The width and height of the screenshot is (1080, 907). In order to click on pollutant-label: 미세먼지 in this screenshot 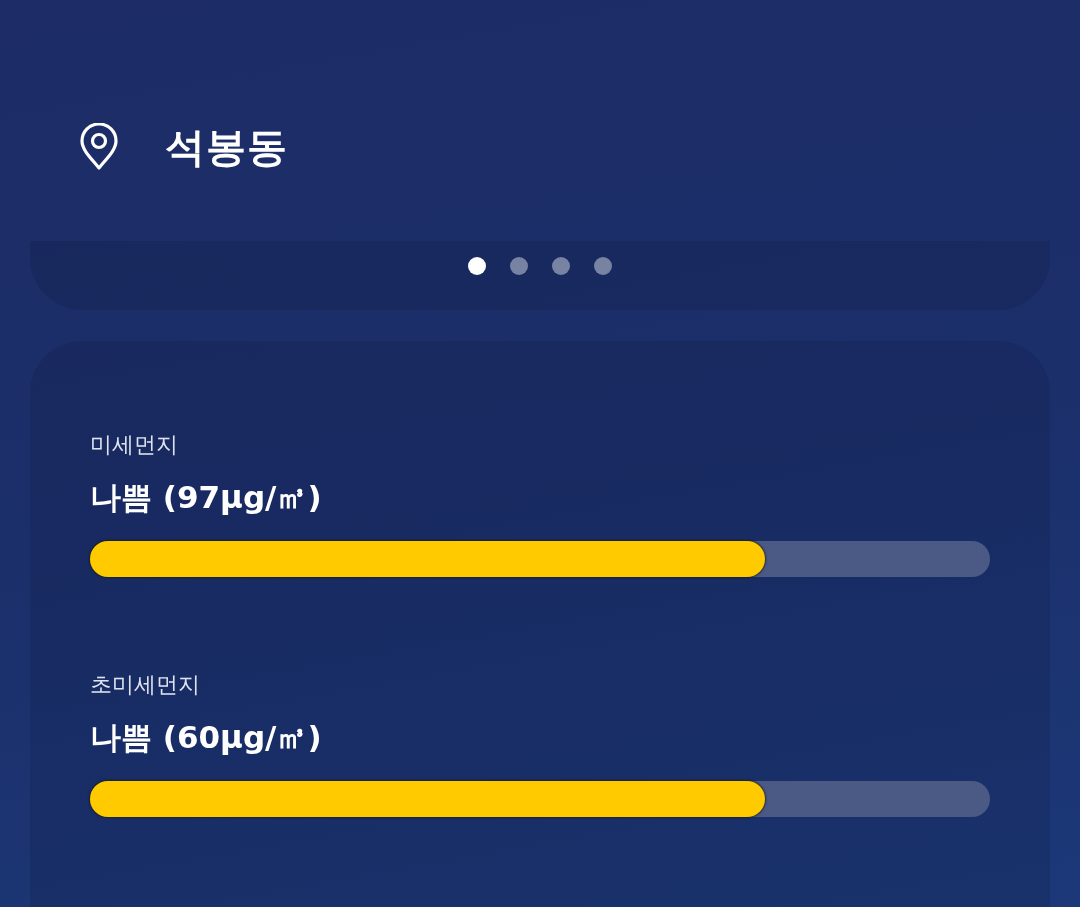, I will do `click(134, 445)`.